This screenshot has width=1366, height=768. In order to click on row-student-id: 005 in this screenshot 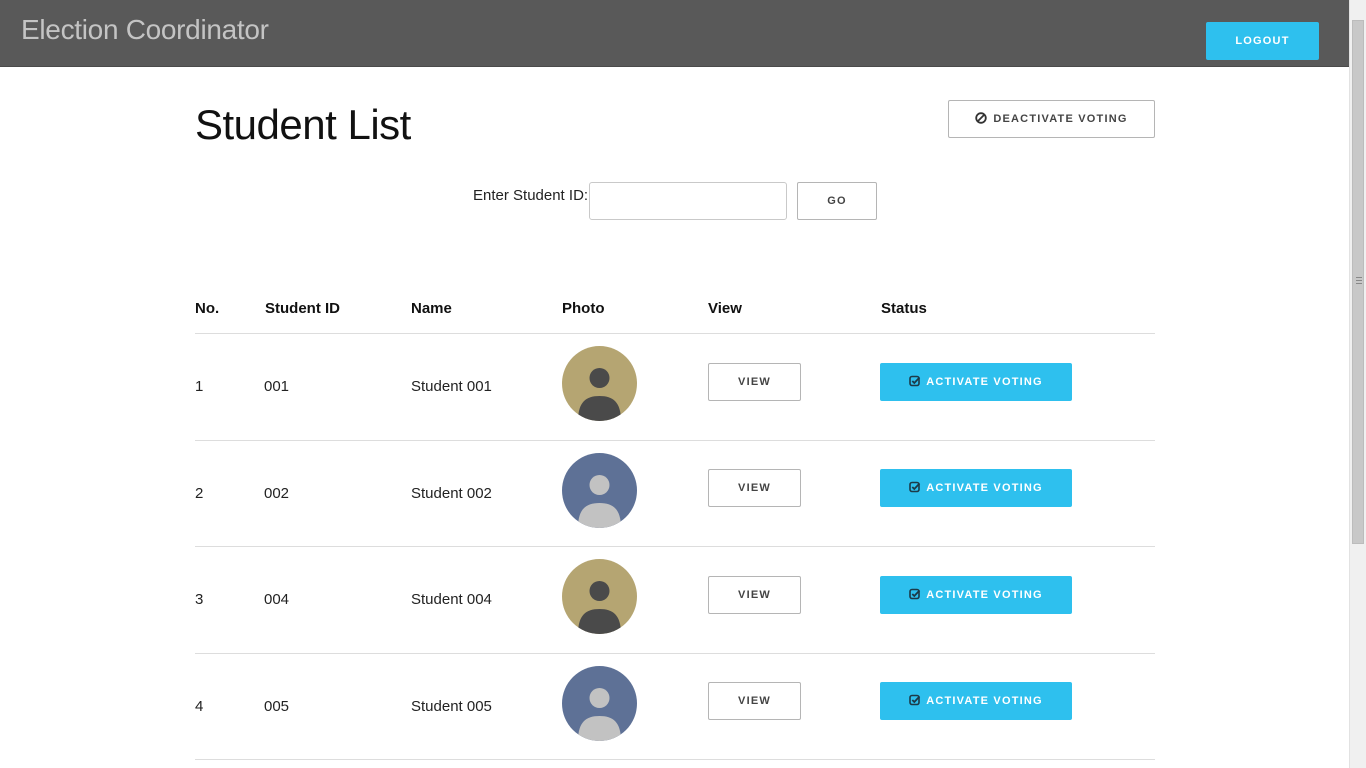, I will do `click(277, 706)`.